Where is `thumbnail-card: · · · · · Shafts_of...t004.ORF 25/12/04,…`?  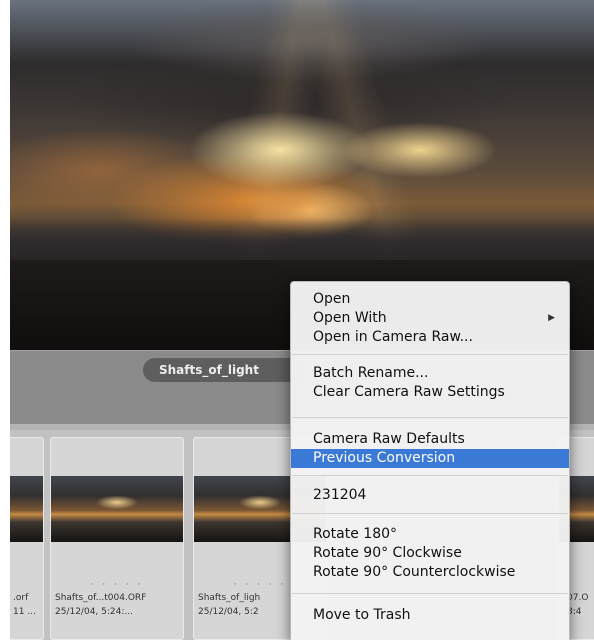
thumbnail-card: · · · · · Shafts_of...t004.ORF 25/12/04,… is located at coordinates (117, 538).